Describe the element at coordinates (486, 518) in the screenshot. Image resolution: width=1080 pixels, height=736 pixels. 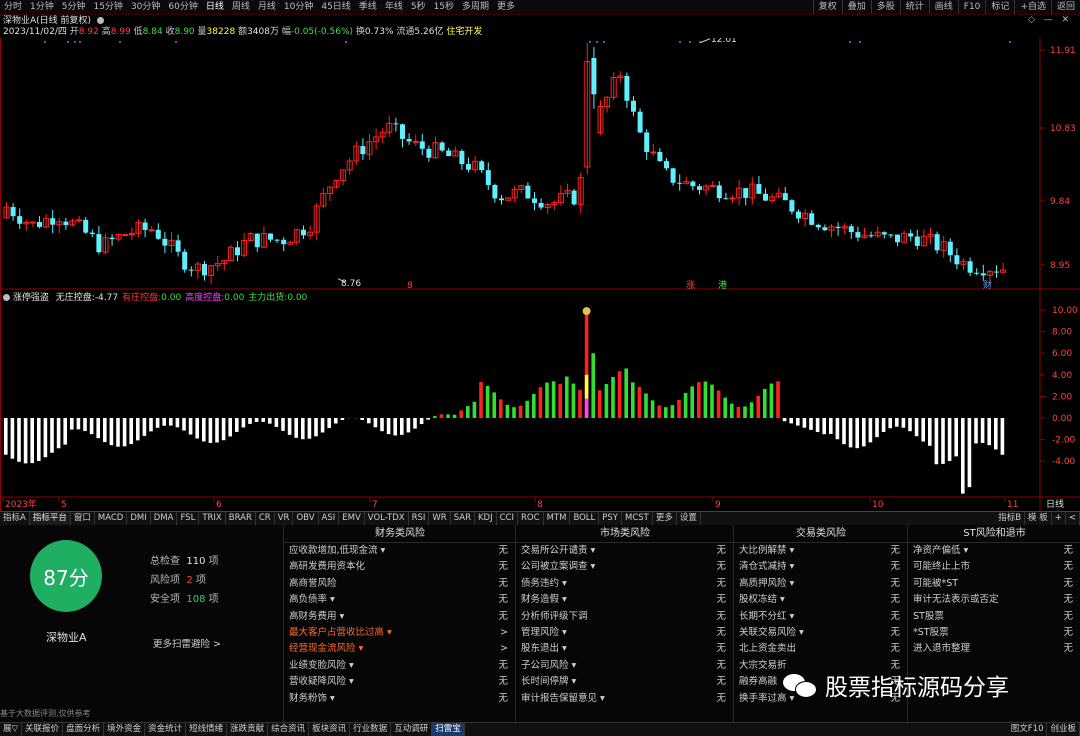
I see `indicator-tab-18: KDJ` at that location.